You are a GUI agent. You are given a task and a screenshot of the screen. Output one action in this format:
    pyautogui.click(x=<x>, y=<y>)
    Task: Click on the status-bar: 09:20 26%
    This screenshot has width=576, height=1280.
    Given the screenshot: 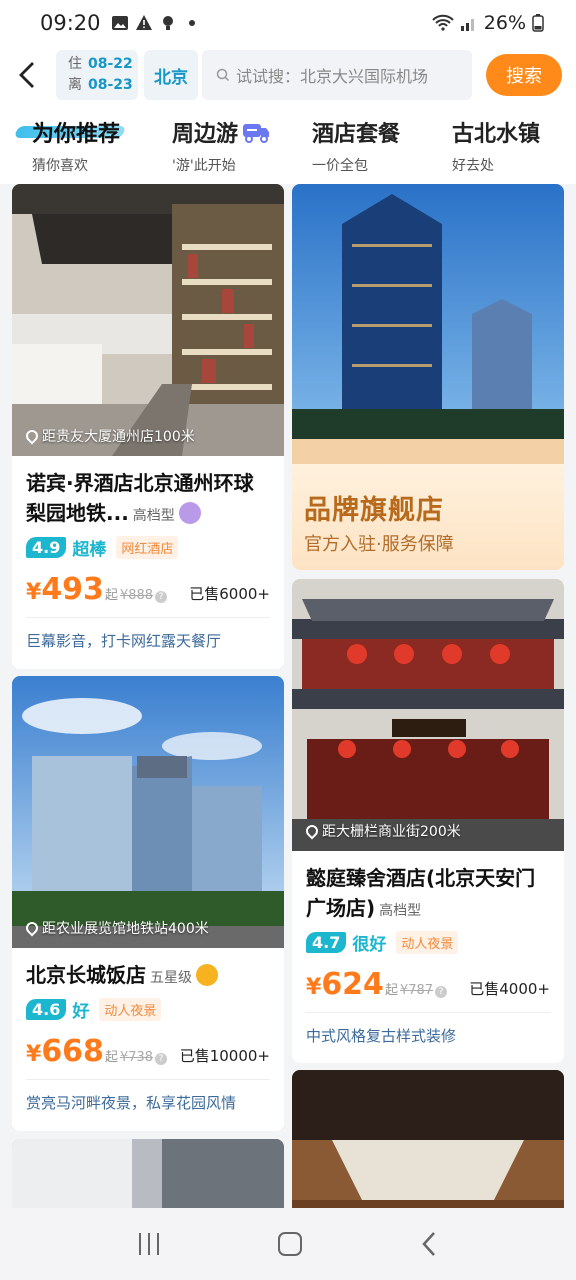 What is the action you would take?
    pyautogui.click(x=288, y=23)
    